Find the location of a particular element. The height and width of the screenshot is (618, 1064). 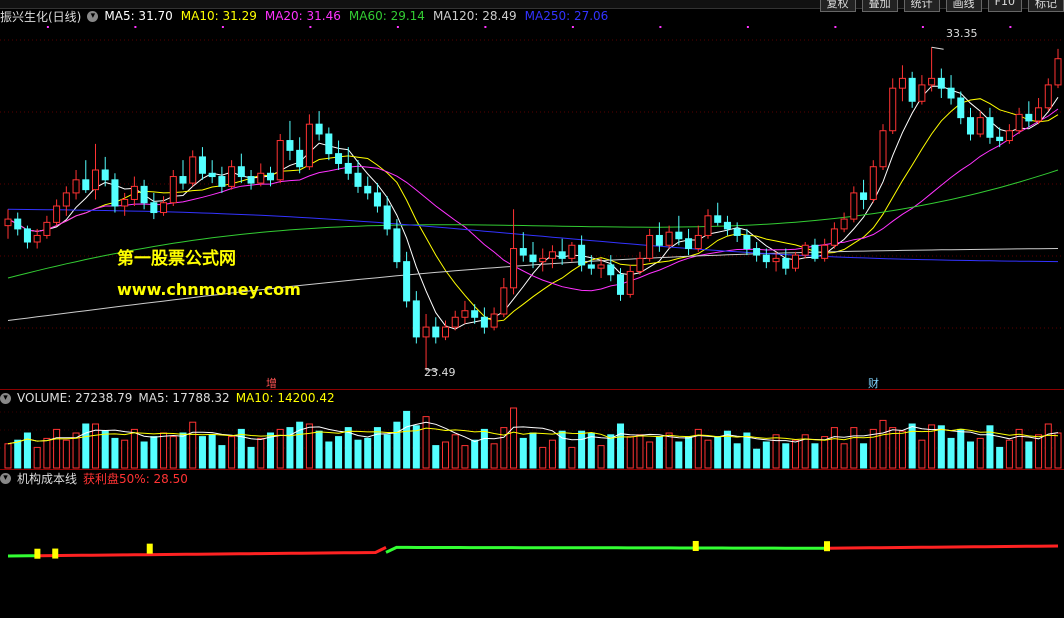

low-price-label: 23.49 is located at coordinates (440, 372).